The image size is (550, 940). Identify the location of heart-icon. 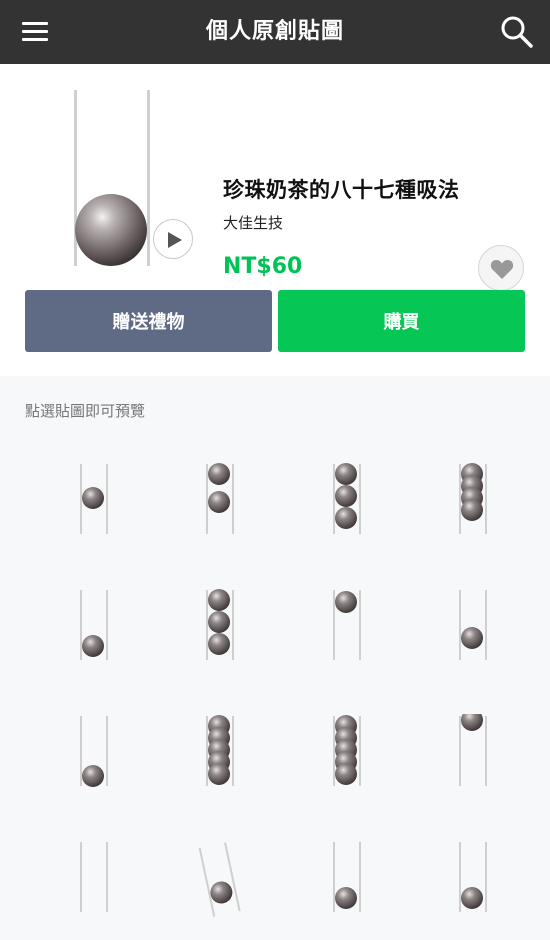
(502, 269).